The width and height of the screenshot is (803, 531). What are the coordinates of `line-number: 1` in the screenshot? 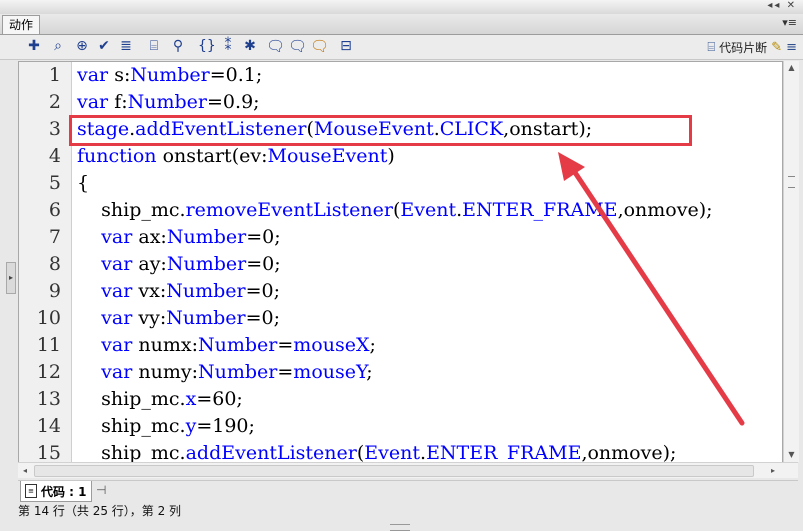 It's located at (54, 75).